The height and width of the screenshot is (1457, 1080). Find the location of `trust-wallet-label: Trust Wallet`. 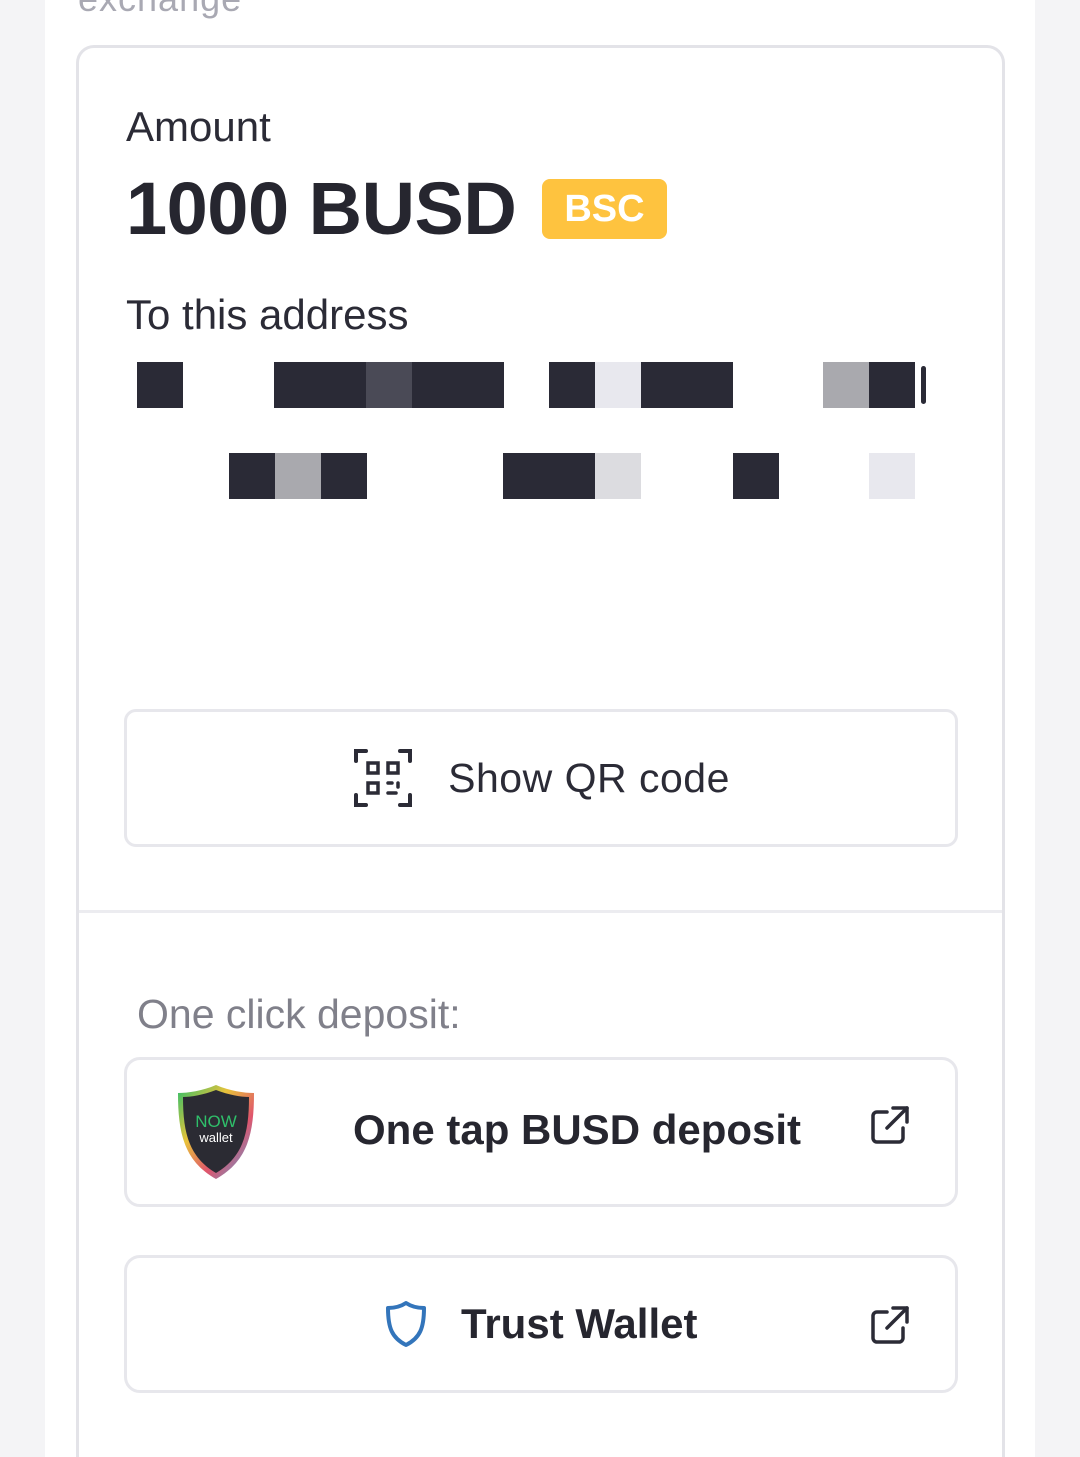

trust-wallet-label: Trust Wallet is located at coordinates (579, 1323).